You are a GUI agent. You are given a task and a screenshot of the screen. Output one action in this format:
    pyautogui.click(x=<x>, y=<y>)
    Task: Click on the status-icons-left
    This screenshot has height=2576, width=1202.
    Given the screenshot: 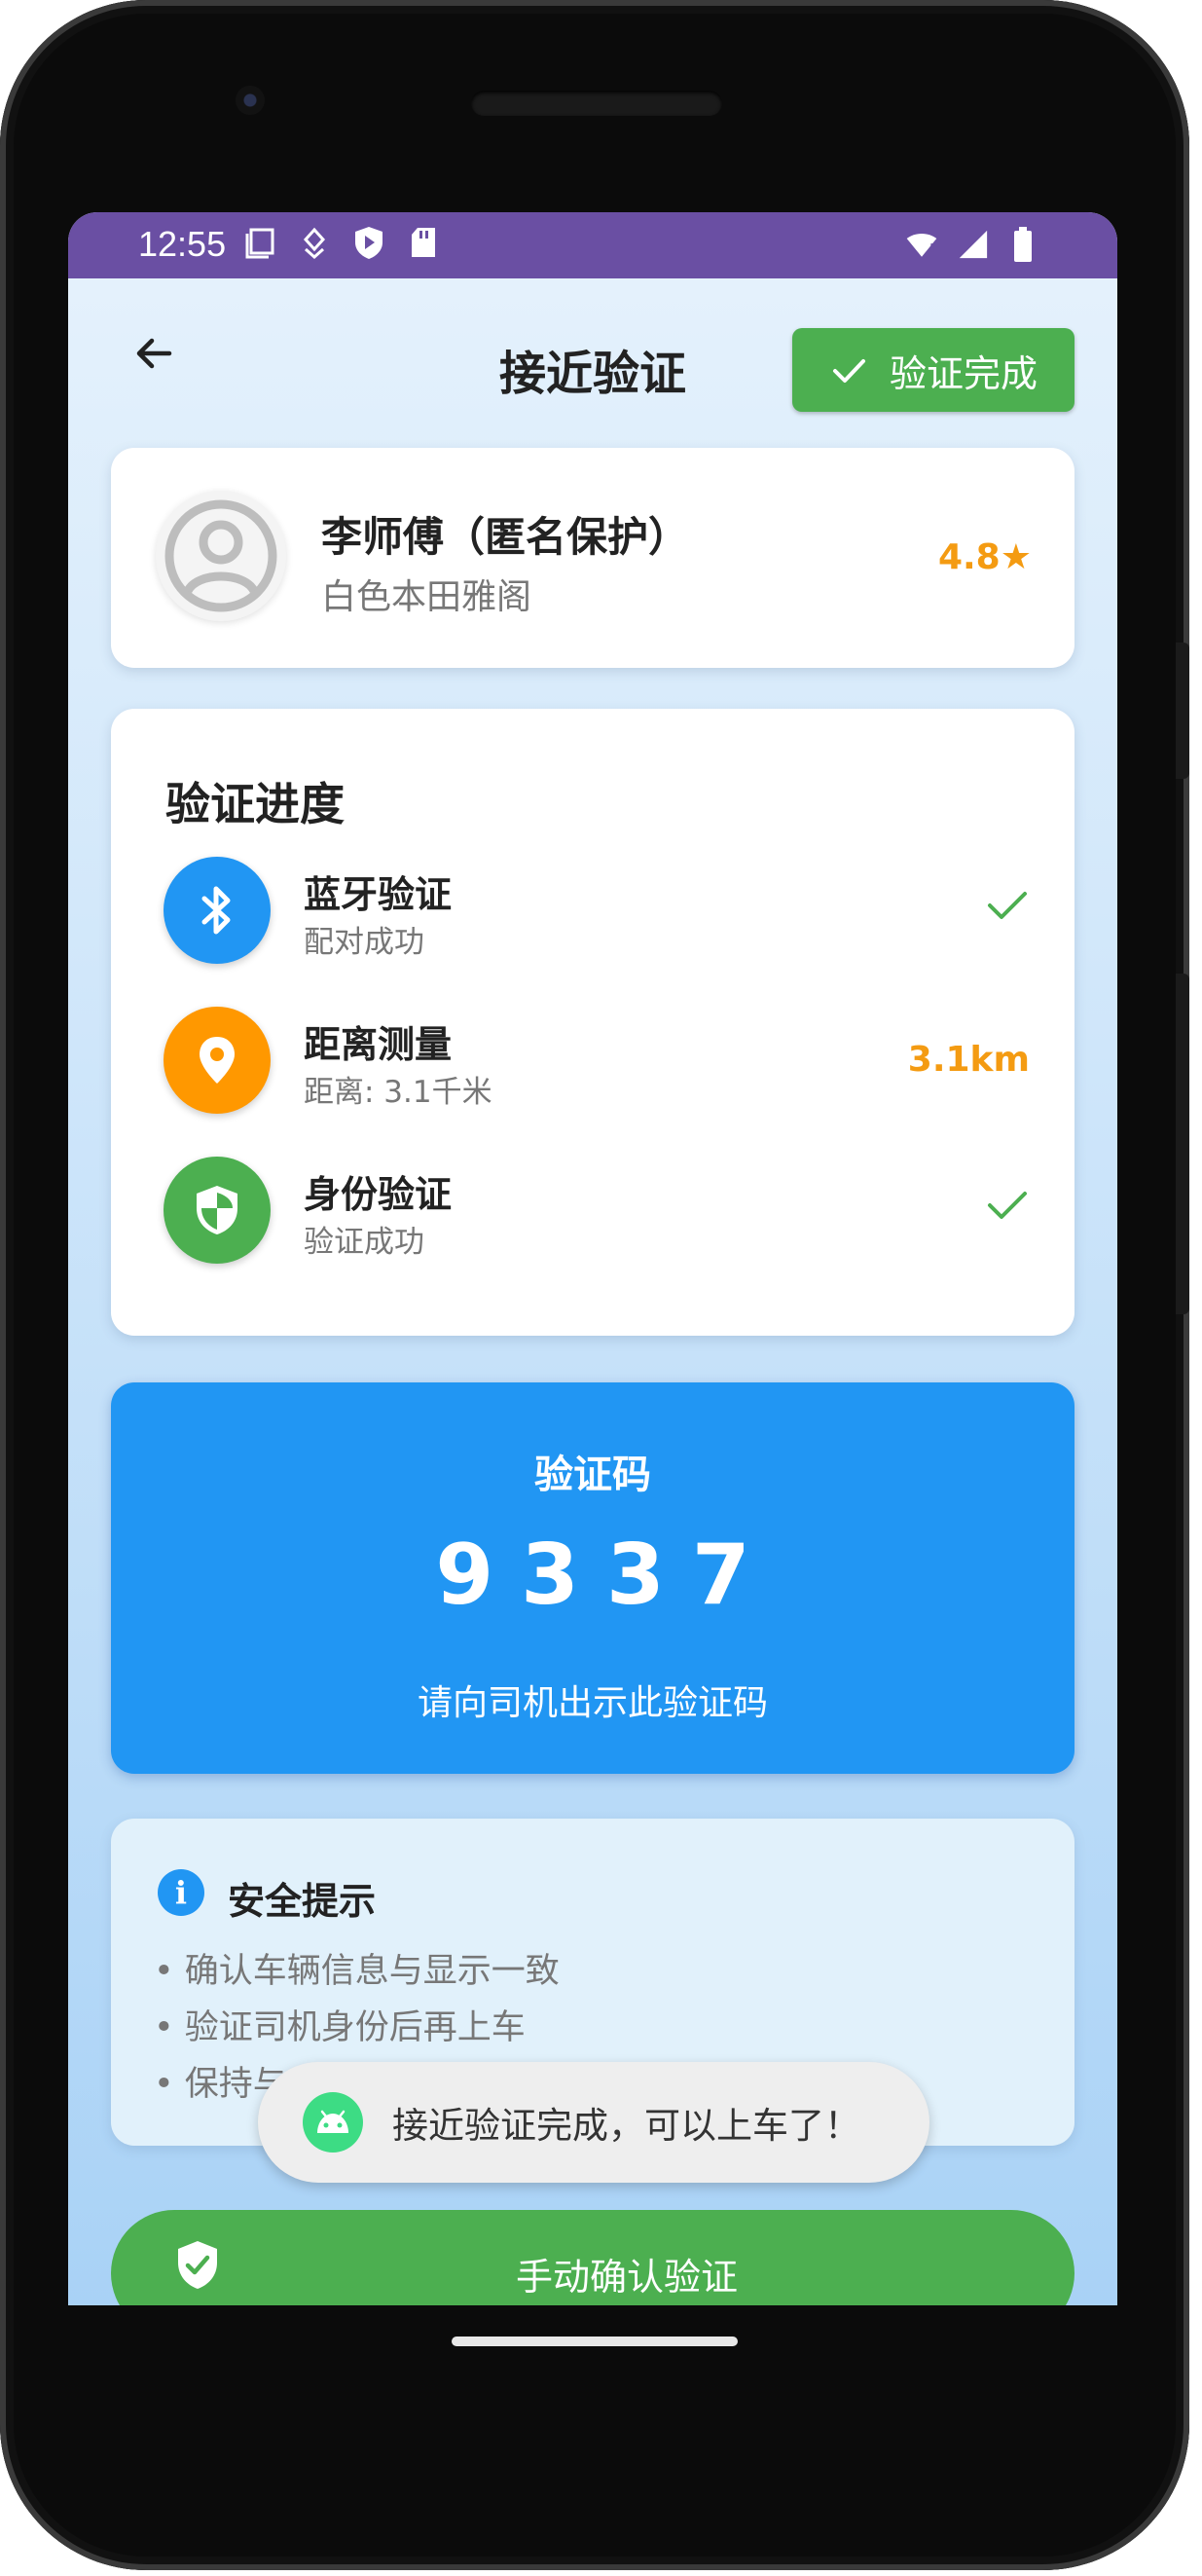 What is the action you would take?
    pyautogui.click(x=341, y=242)
    